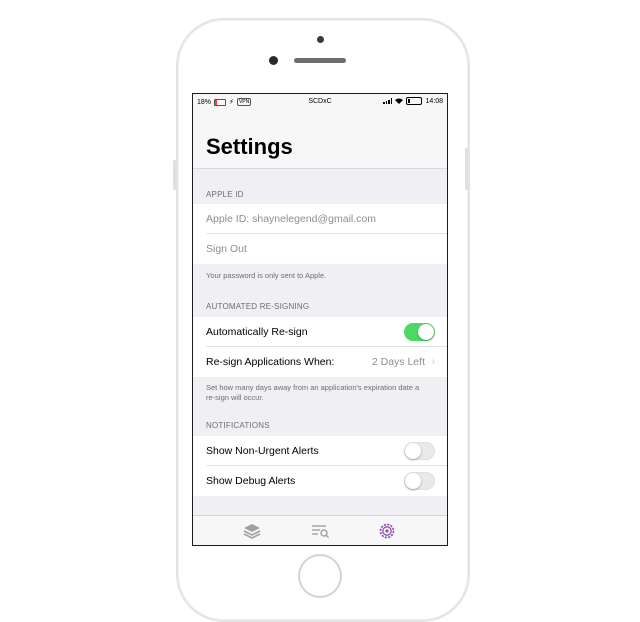  I want to click on resign-when-row: Re-sign Applications When: 2 Days Left ›, so click(320, 362).